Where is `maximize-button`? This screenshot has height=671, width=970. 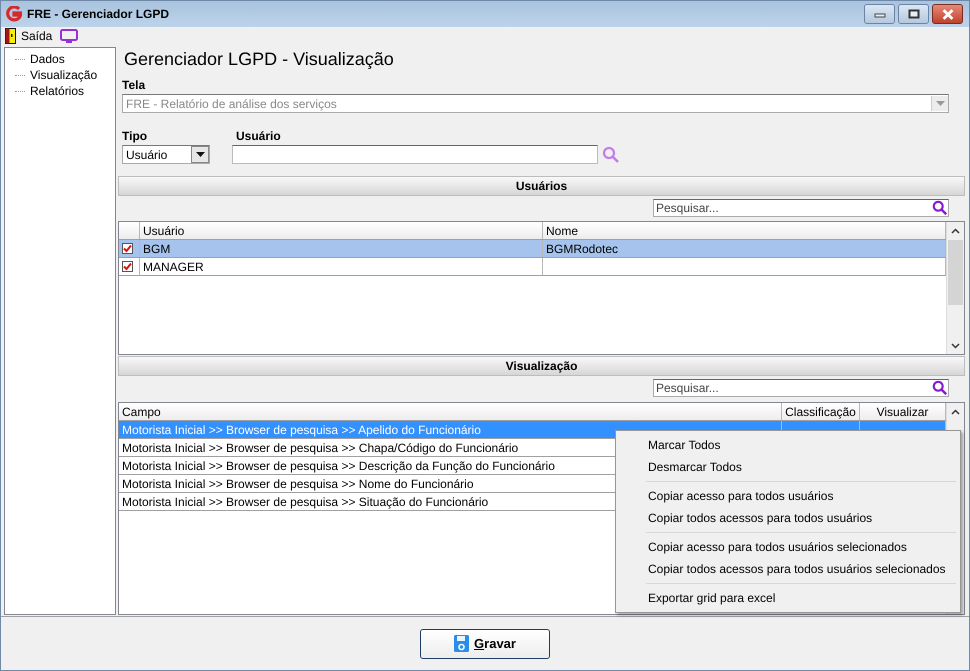 maximize-button is located at coordinates (913, 14).